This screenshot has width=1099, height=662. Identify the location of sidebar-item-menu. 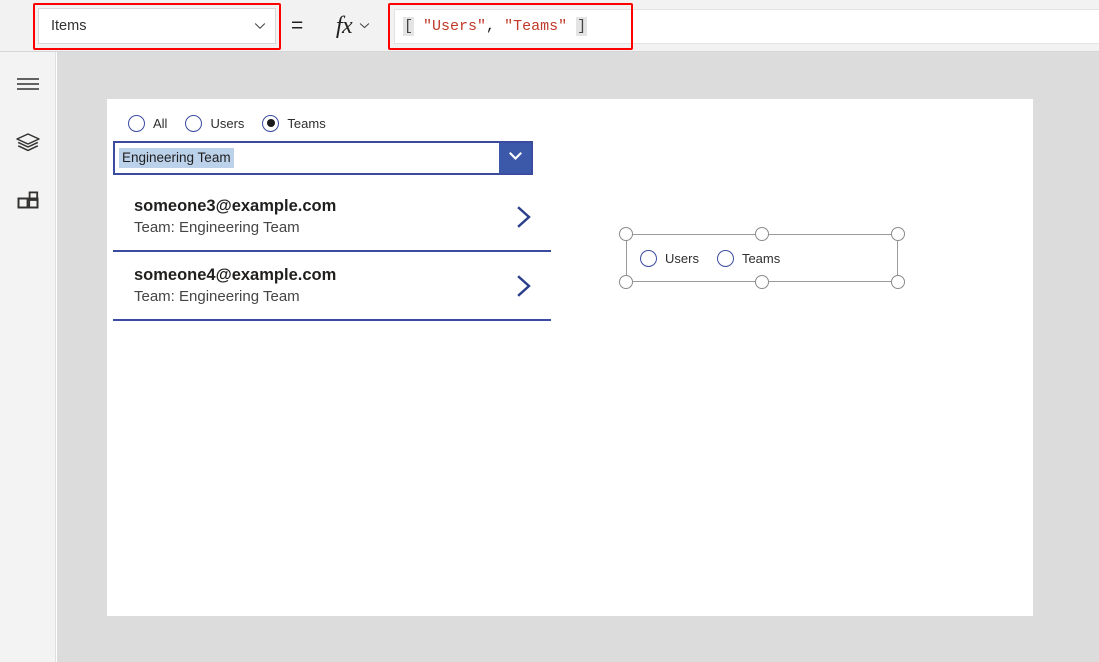
(27, 84).